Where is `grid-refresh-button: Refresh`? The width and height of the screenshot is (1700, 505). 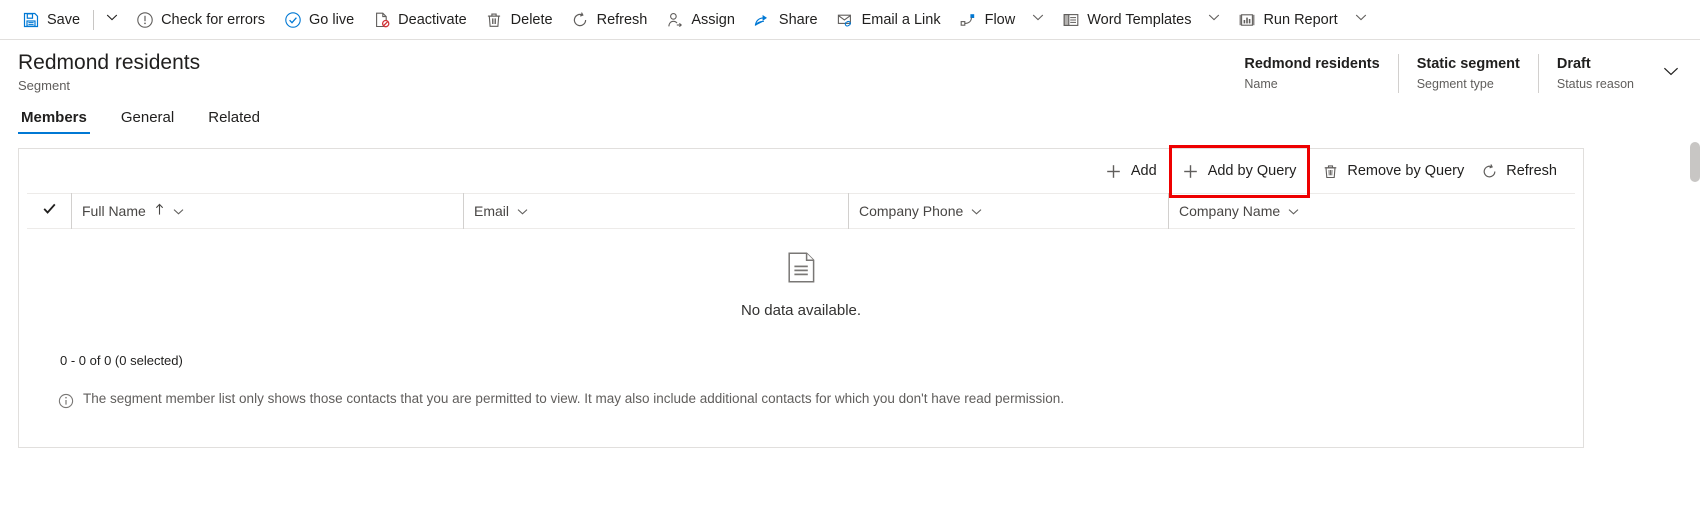 grid-refresh-button: Refresh is located at coordinates (1518, 171).